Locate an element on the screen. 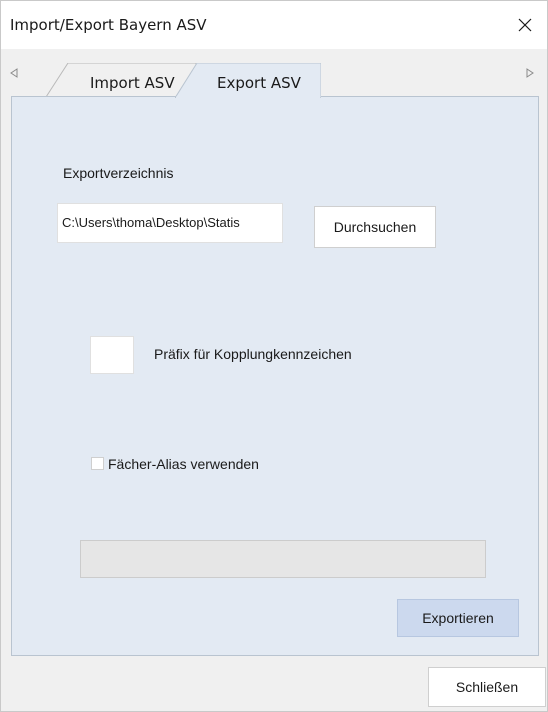  alias-label: Fächer-Alias verwenden is located at coordinates (183, 464).